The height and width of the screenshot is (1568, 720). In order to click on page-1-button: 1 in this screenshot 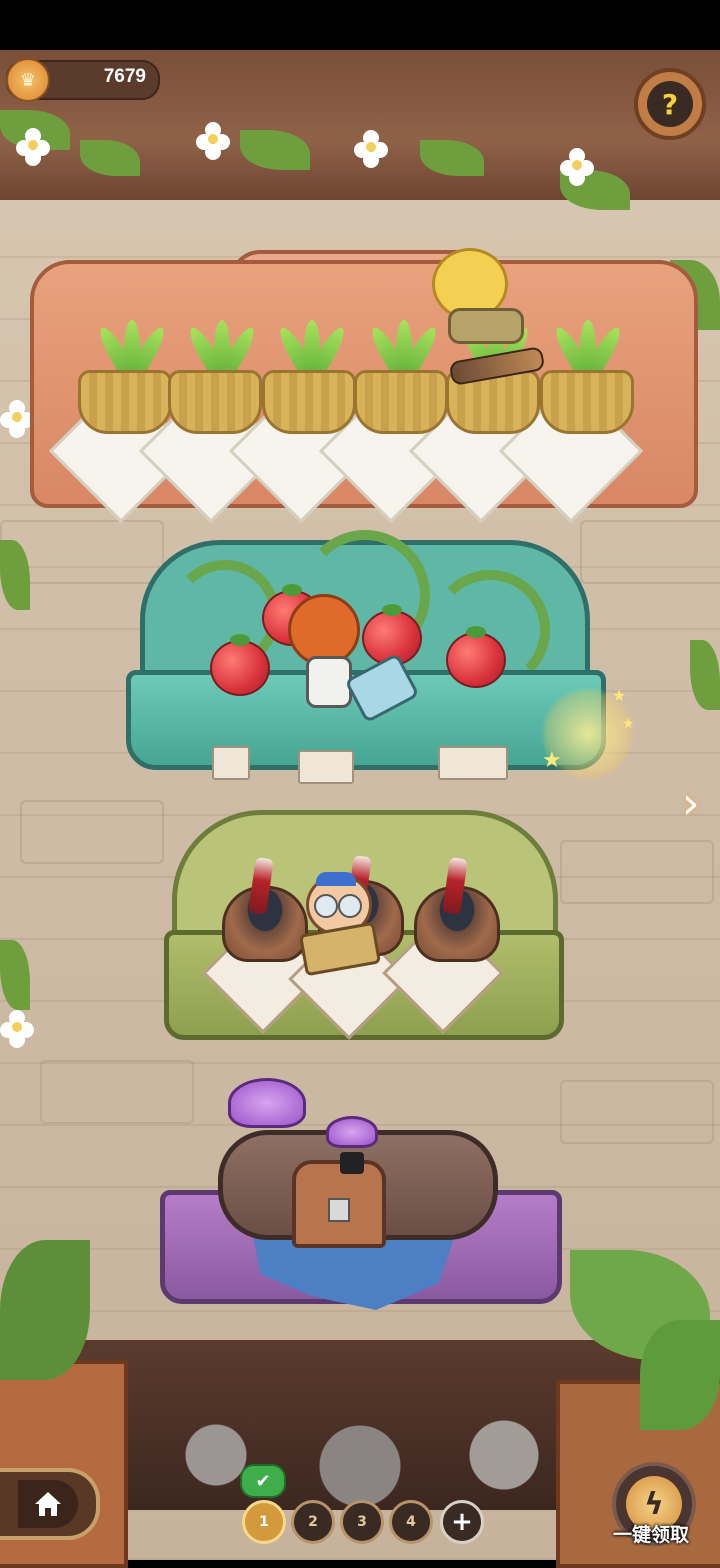, I will do `click(264, 1522)`.